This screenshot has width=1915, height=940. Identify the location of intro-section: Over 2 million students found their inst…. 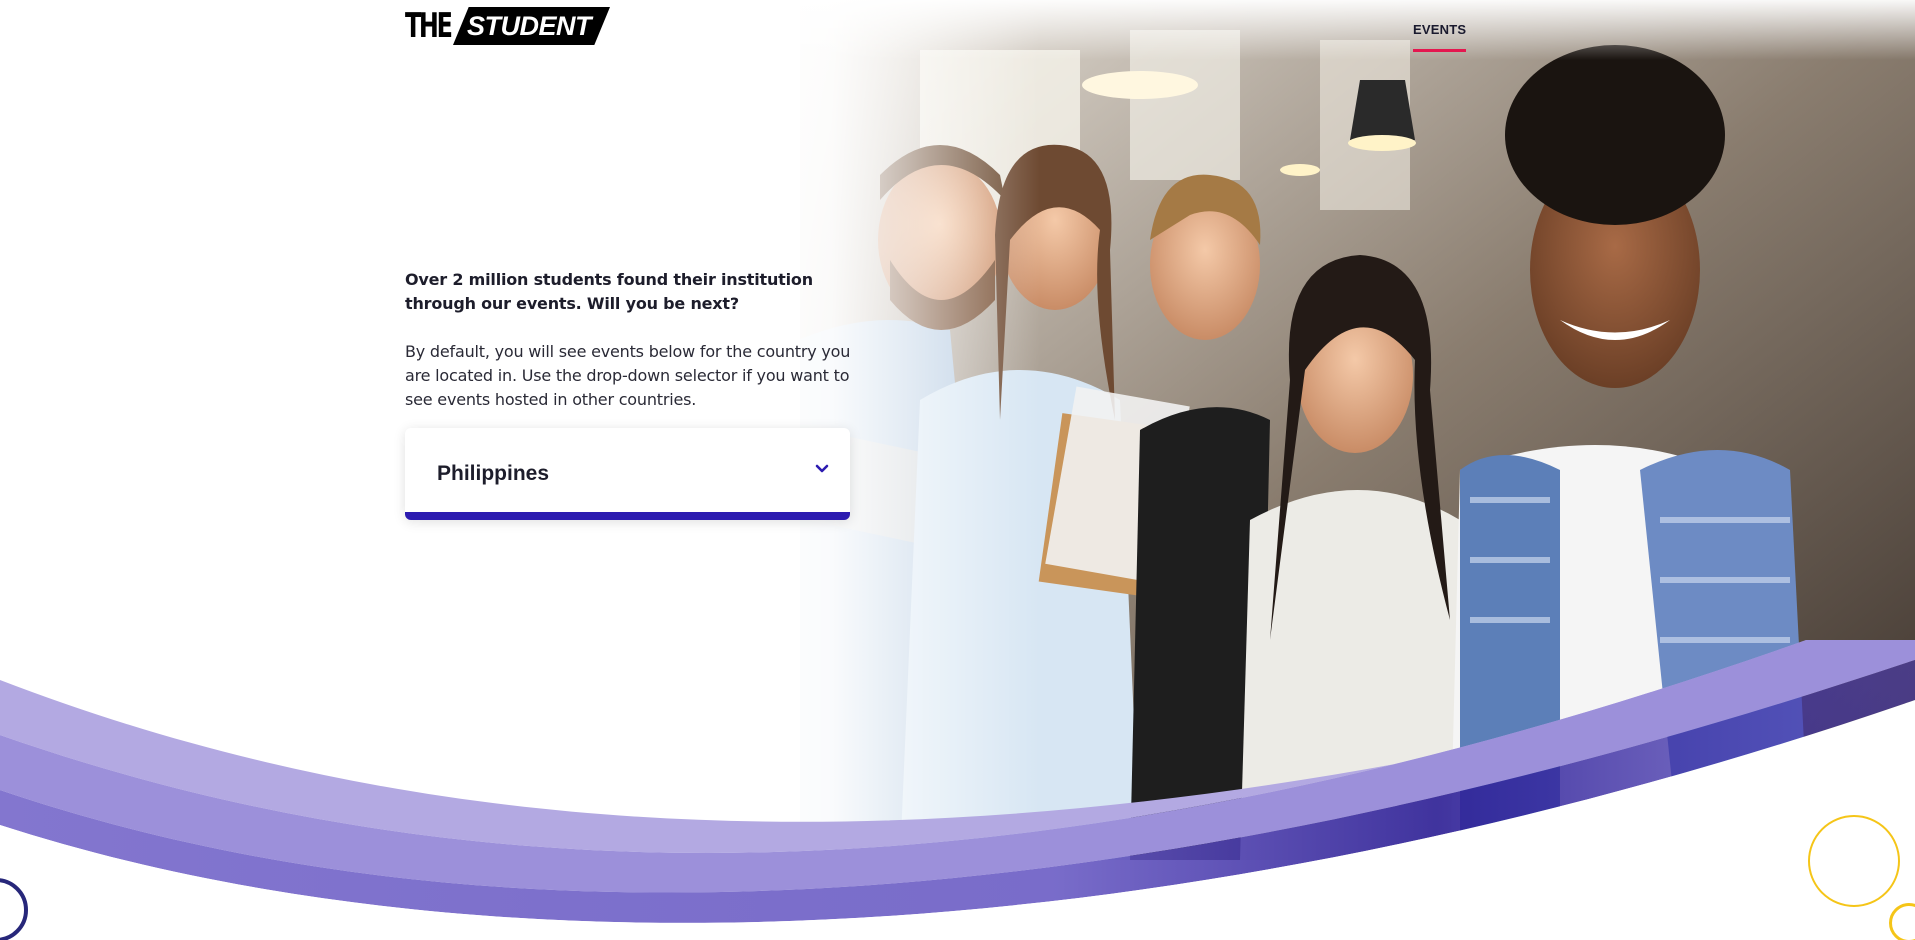
(630, 340).